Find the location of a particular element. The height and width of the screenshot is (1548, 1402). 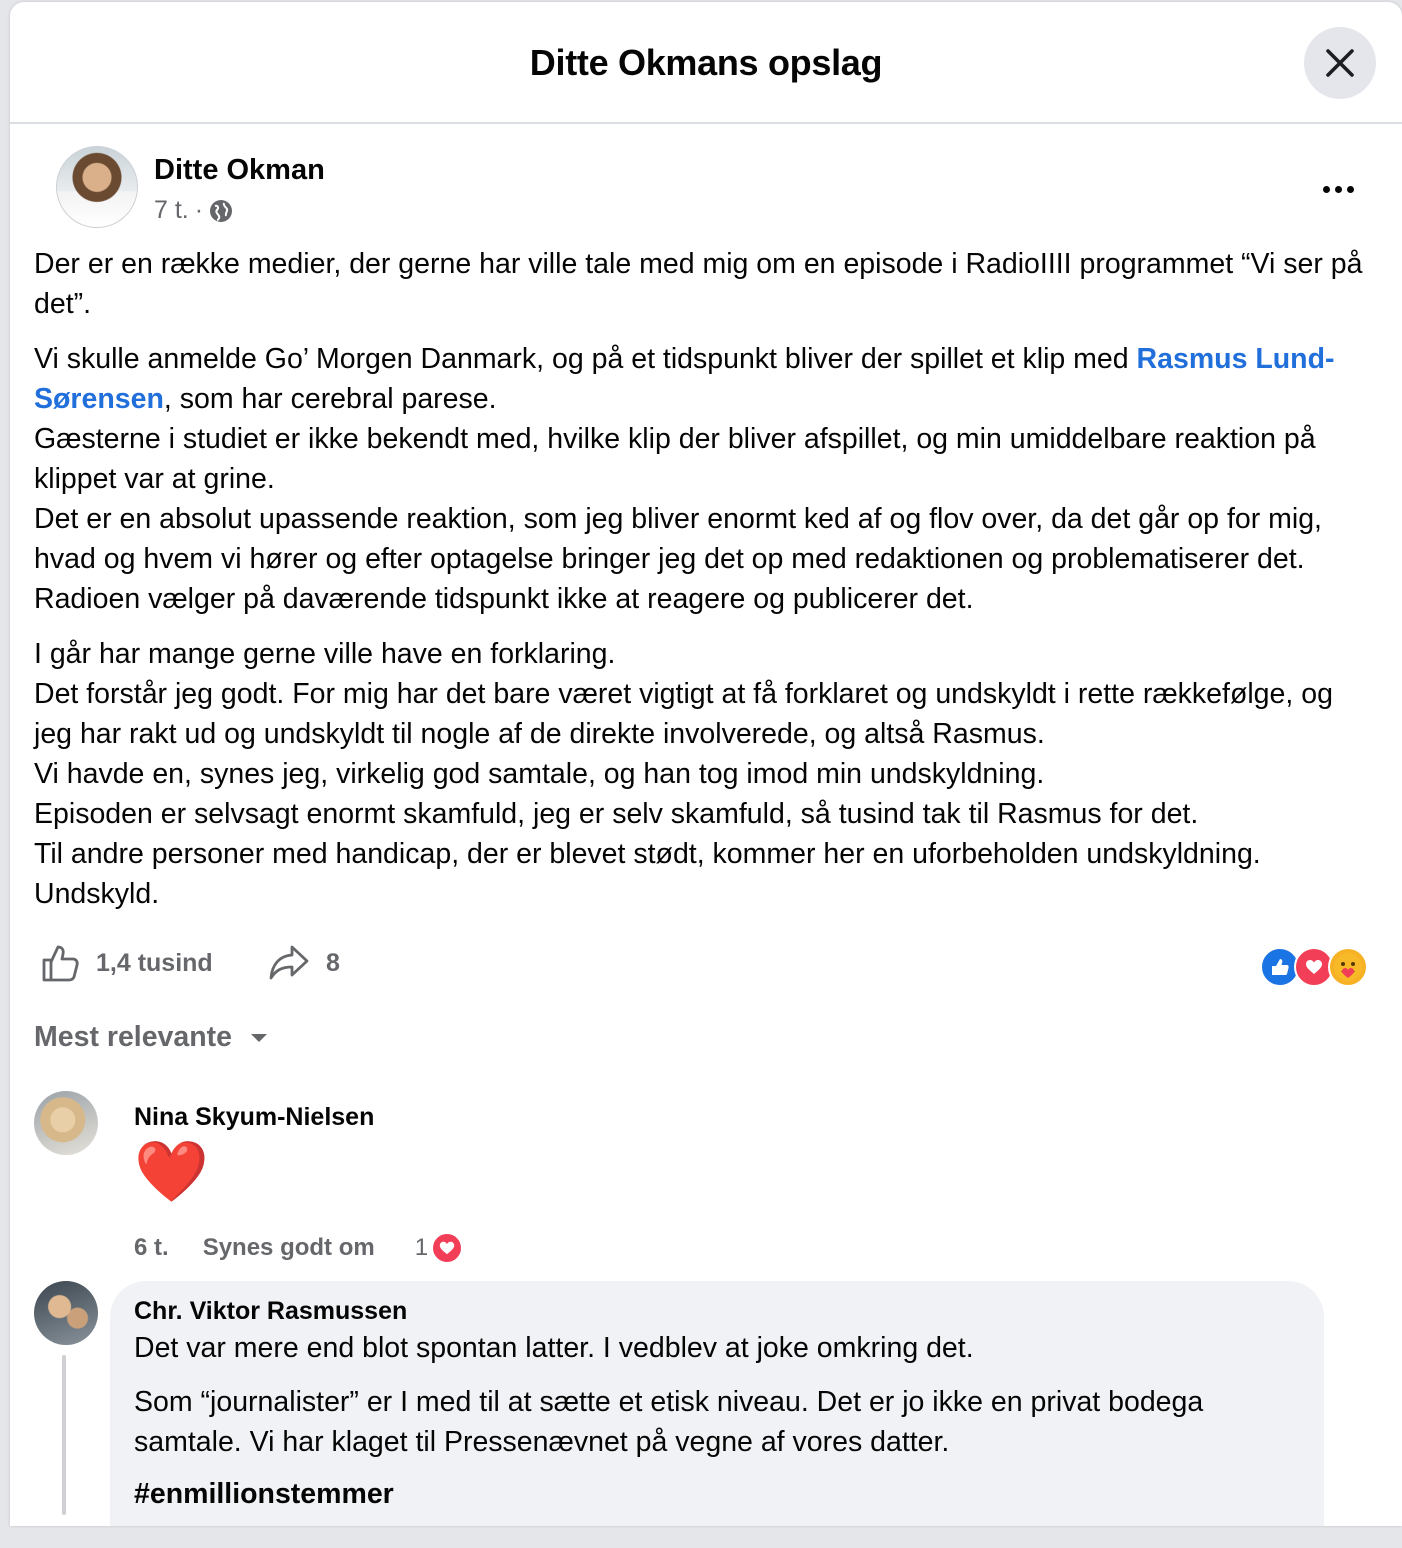

like-button: 1,4 tusind is located at coordinates (126, 963).